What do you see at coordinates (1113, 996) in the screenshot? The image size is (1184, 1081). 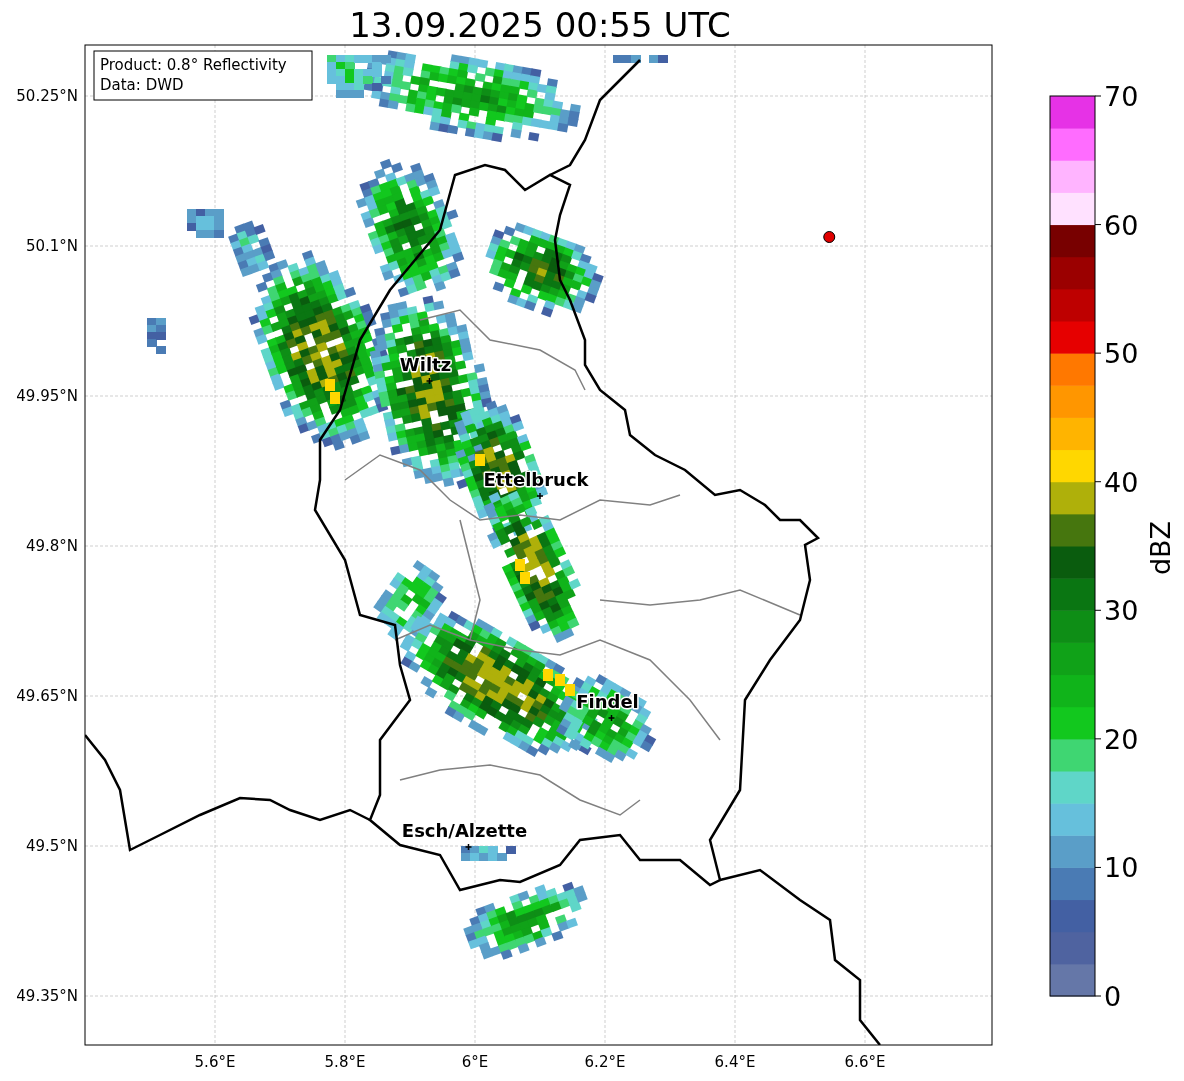 I see `colorbar-tick-label: 0` at bounding box center [1113, 996].